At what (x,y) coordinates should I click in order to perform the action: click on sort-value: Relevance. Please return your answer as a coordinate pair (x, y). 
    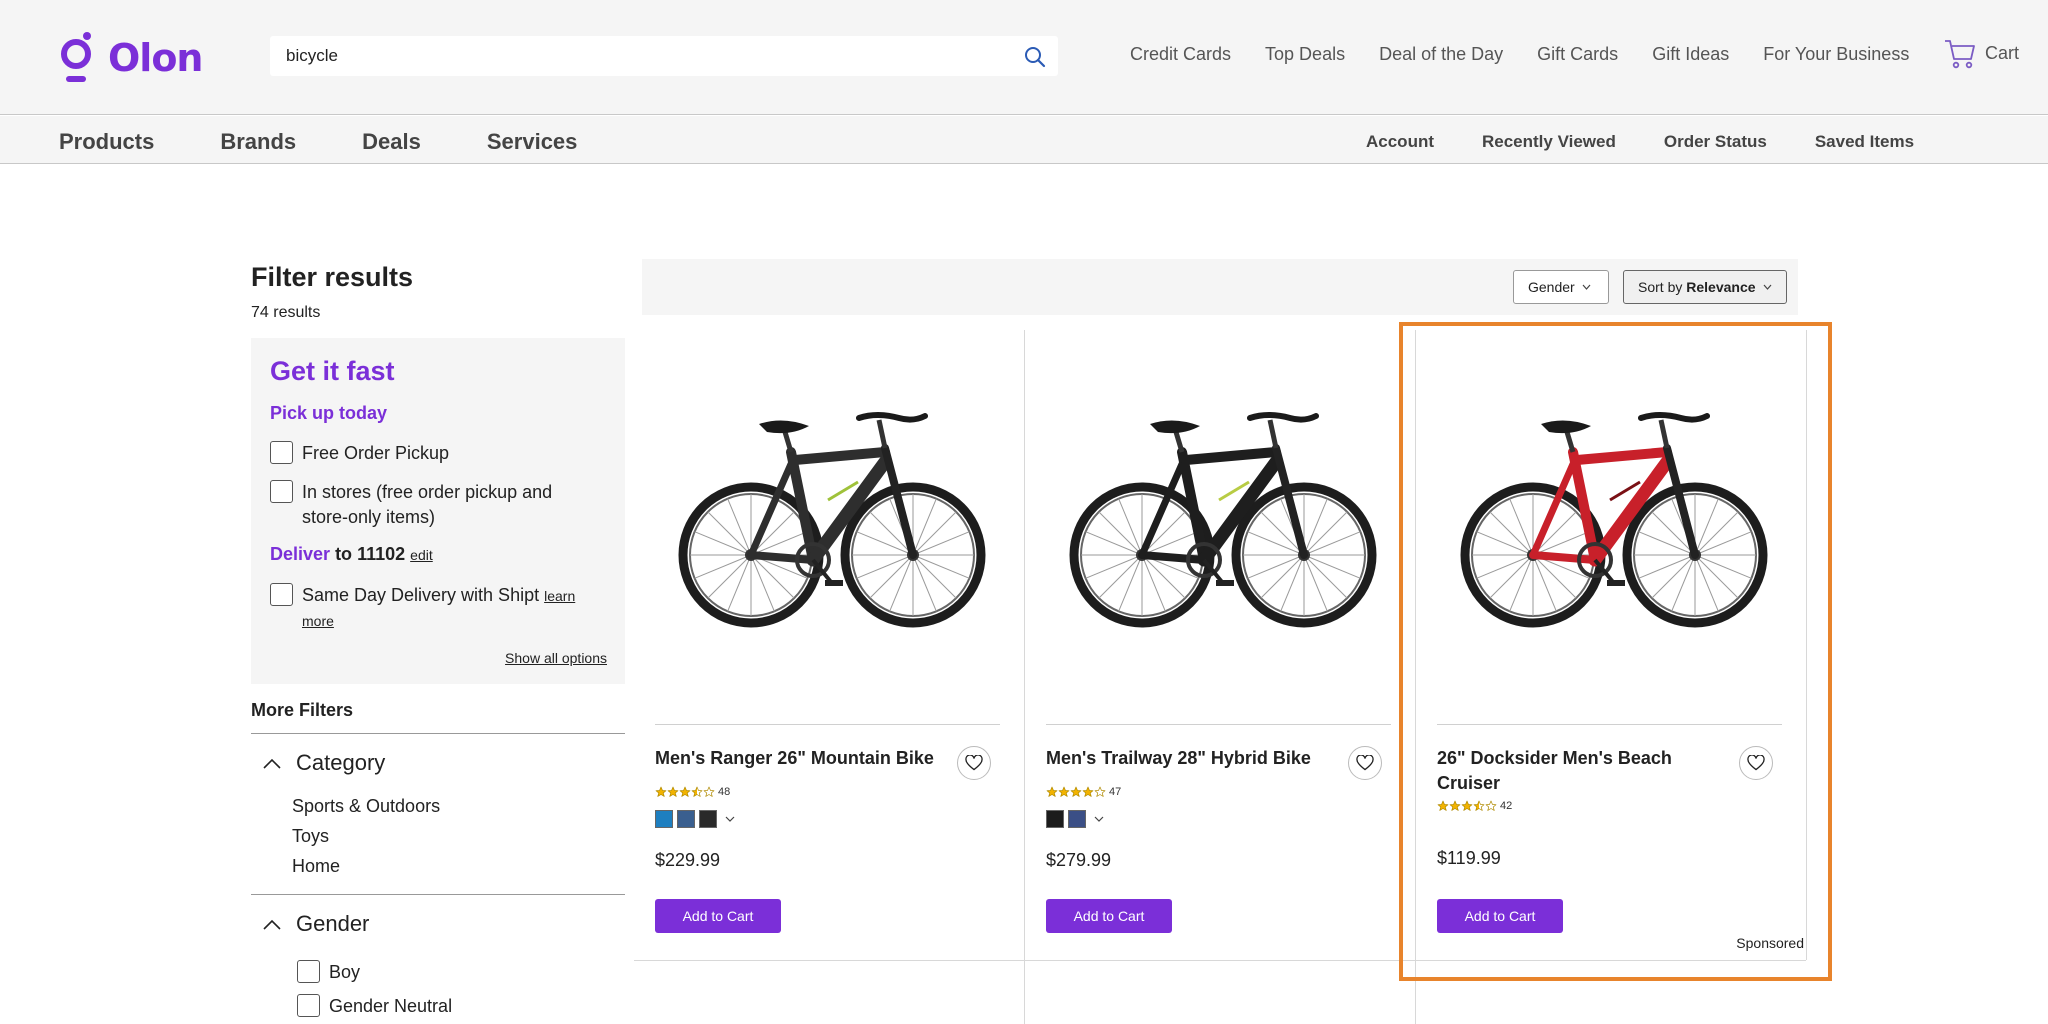
    Looking at the image, I should click on (1721, 287).